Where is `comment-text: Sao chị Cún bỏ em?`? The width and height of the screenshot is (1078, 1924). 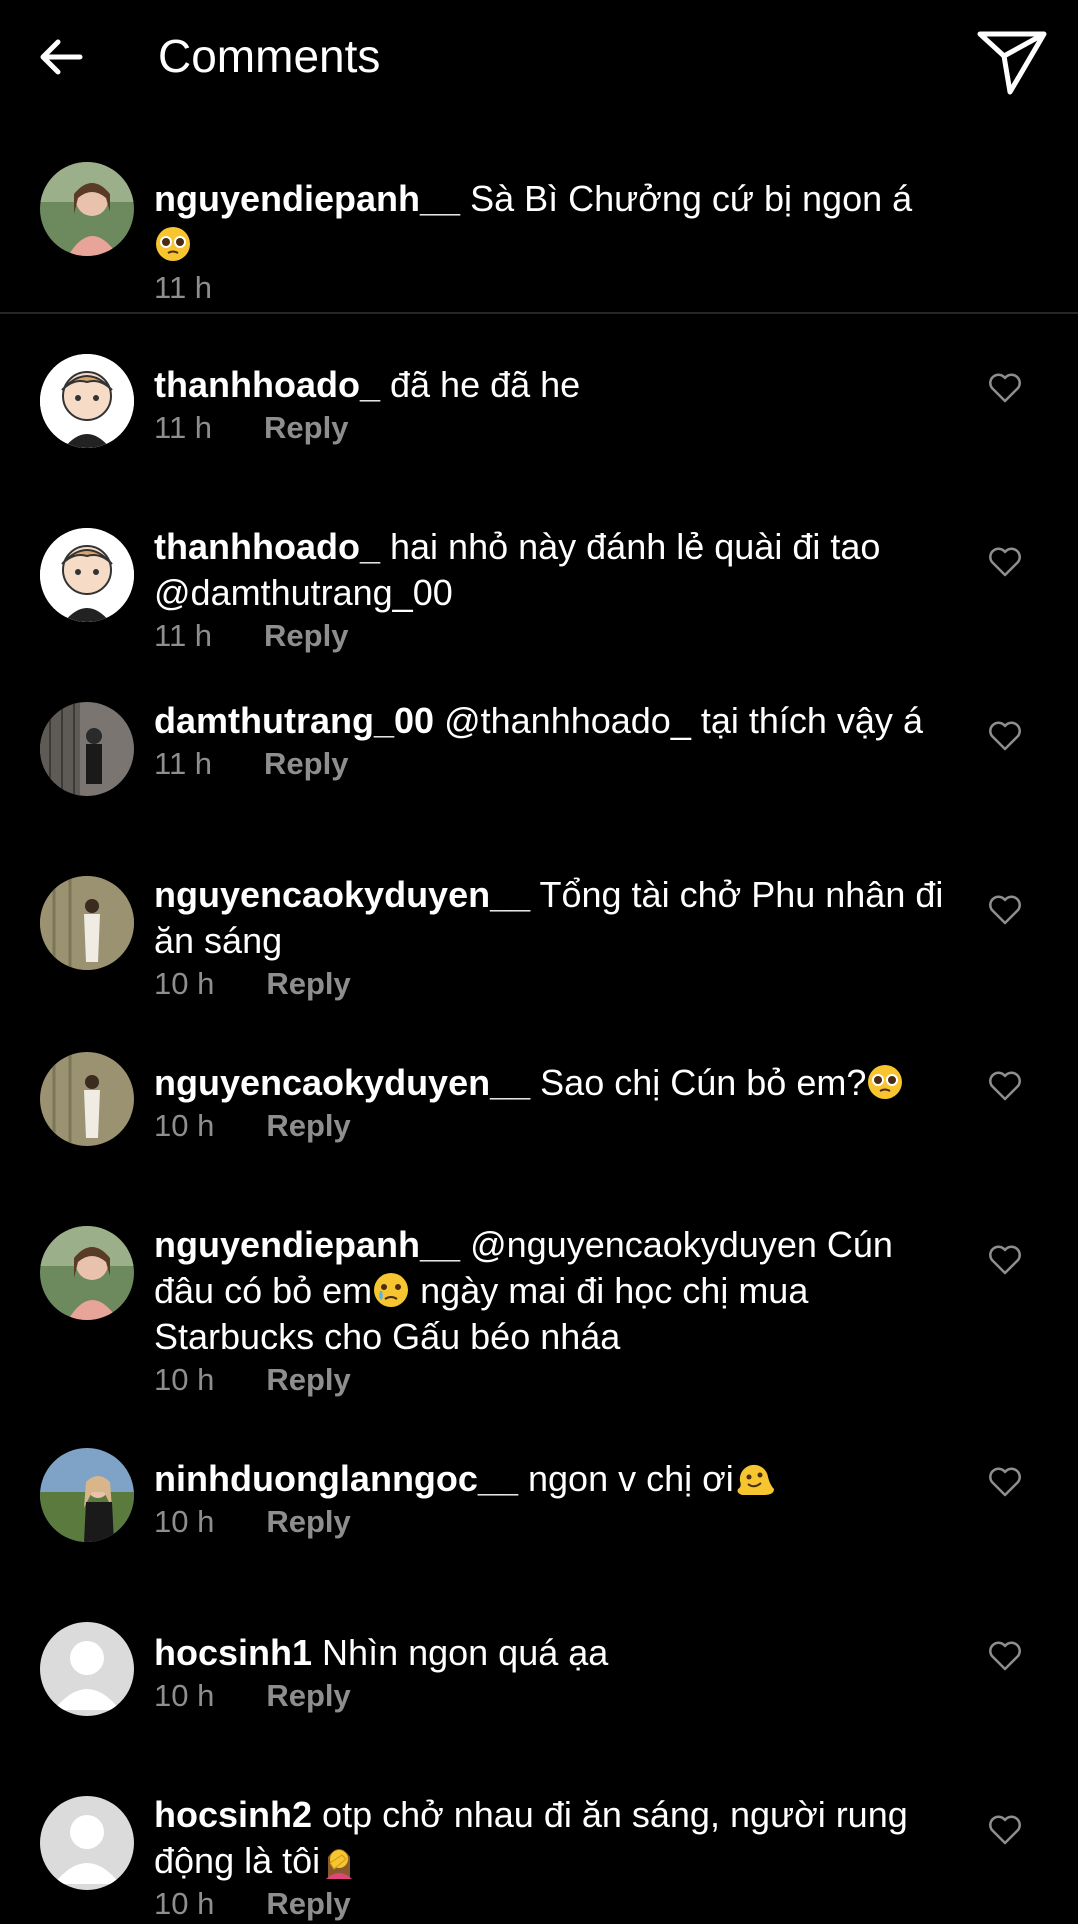
comment-text: Sao chị Cún bỏ em? is located at coordinates (703, 1082).